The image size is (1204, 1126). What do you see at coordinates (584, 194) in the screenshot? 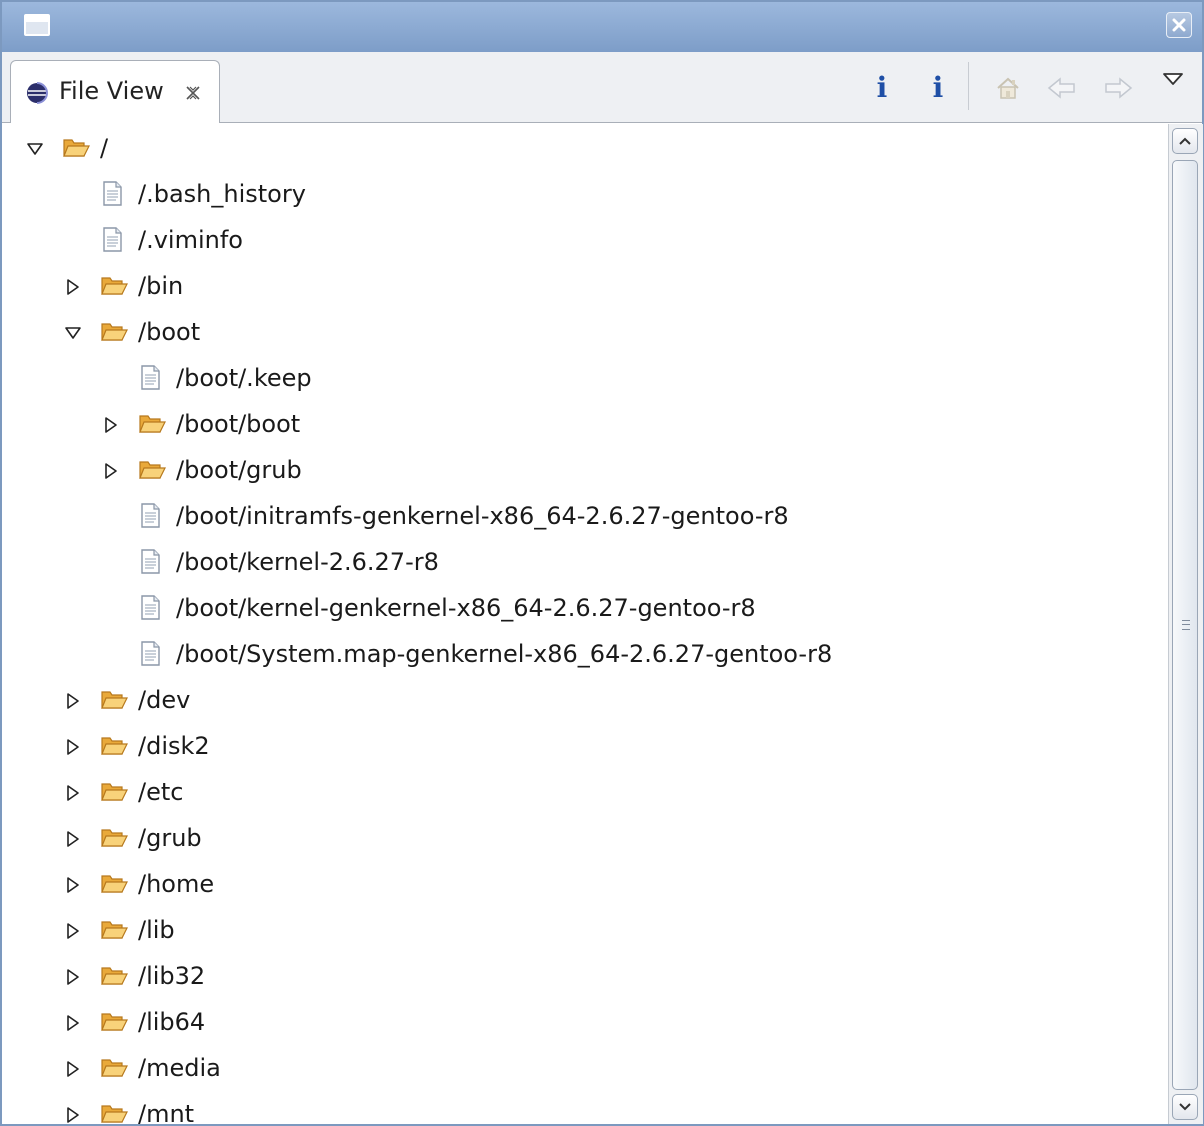
I see `tree-file-row: /.bash_history` at bounding box center [584, 194].